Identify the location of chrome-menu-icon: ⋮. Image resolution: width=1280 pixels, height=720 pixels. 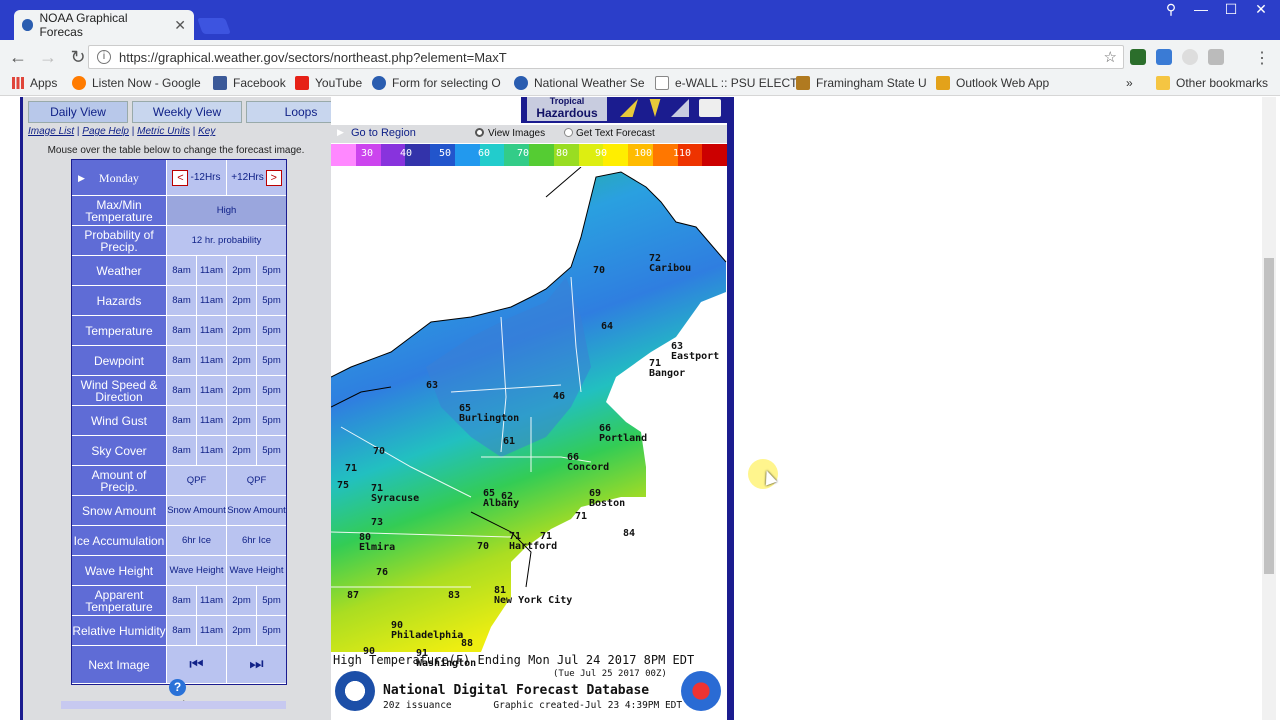
(1262, 58).